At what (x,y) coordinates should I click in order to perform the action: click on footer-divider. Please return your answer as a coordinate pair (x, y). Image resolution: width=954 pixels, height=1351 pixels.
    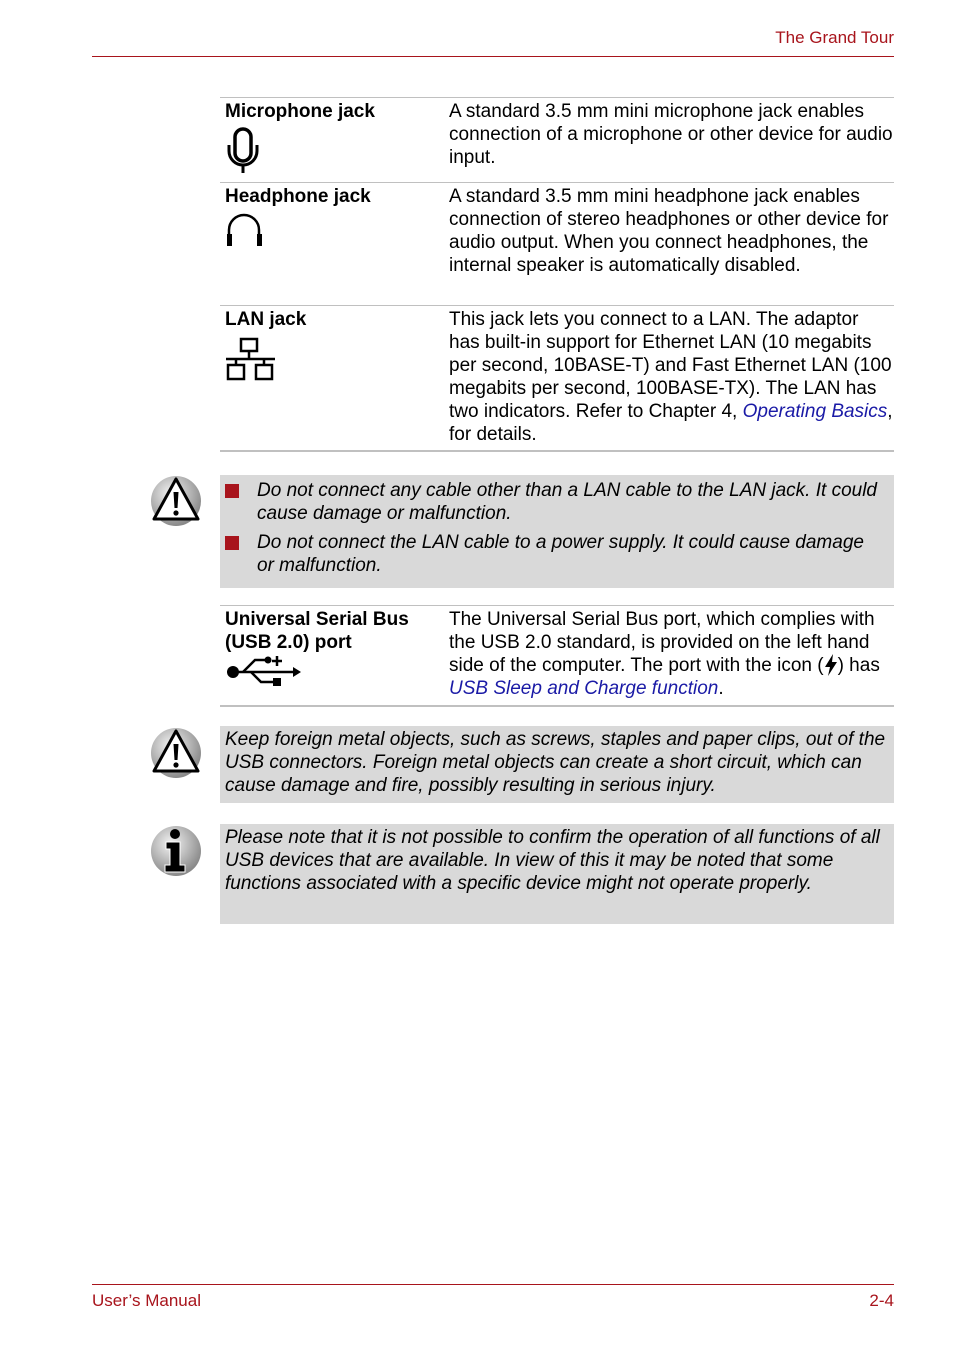
    Looking at the image, I should click on (493, 1284).